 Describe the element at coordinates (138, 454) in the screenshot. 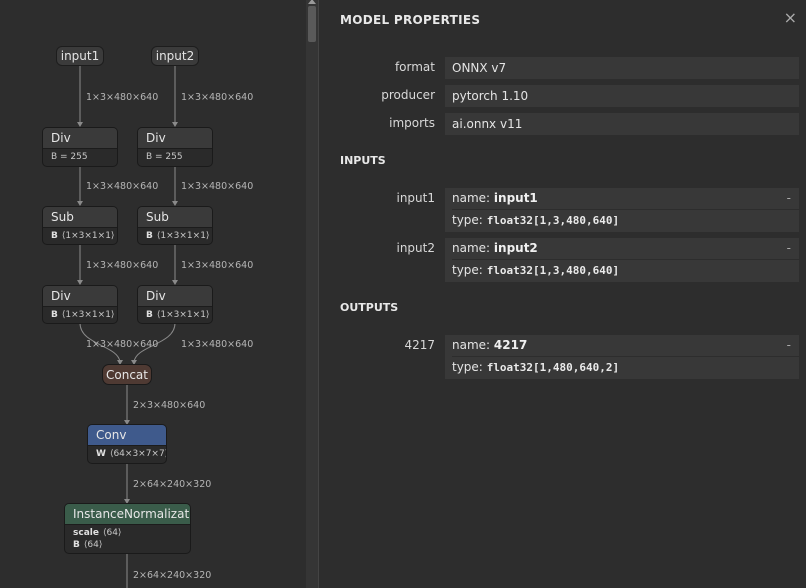

I see `attr-value: ⟨64×3×7×7⟩` at that location.